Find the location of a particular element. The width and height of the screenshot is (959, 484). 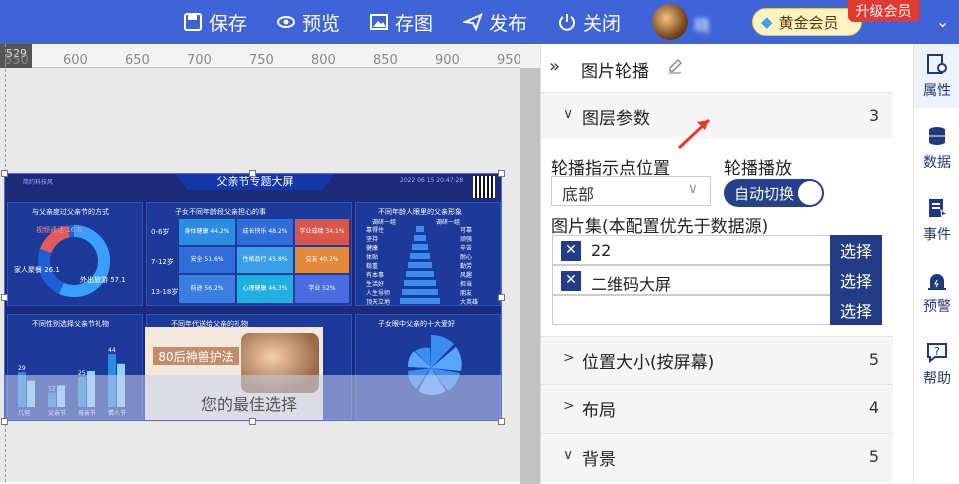

promo-title: 80后神兽护法 is located at coordinates (196, 356).